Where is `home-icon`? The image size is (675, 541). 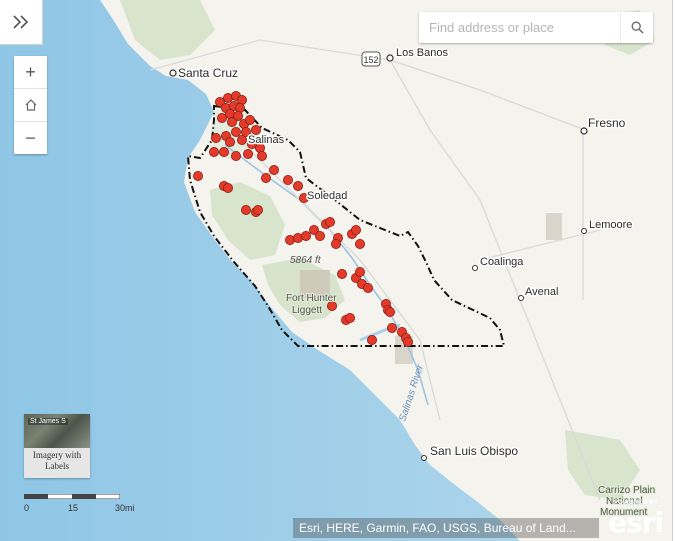
home-icon is located at coordinates (30, 105).